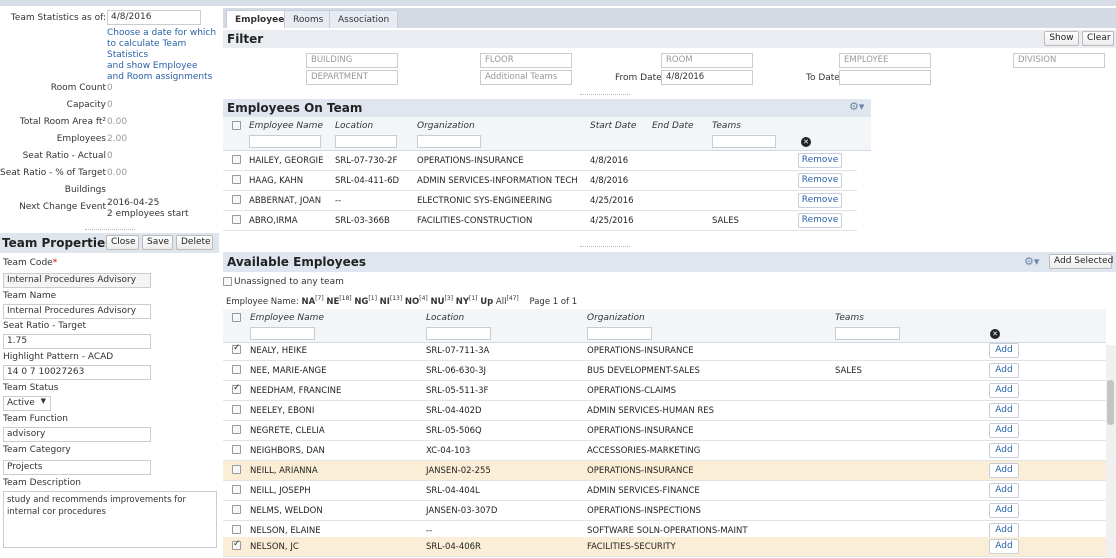 Image resolution: width=1116 pixels, height=558 pixels. Describe the element at coordinates (364, 19) in the screenshot. I see `tab-association: Association` at that location.